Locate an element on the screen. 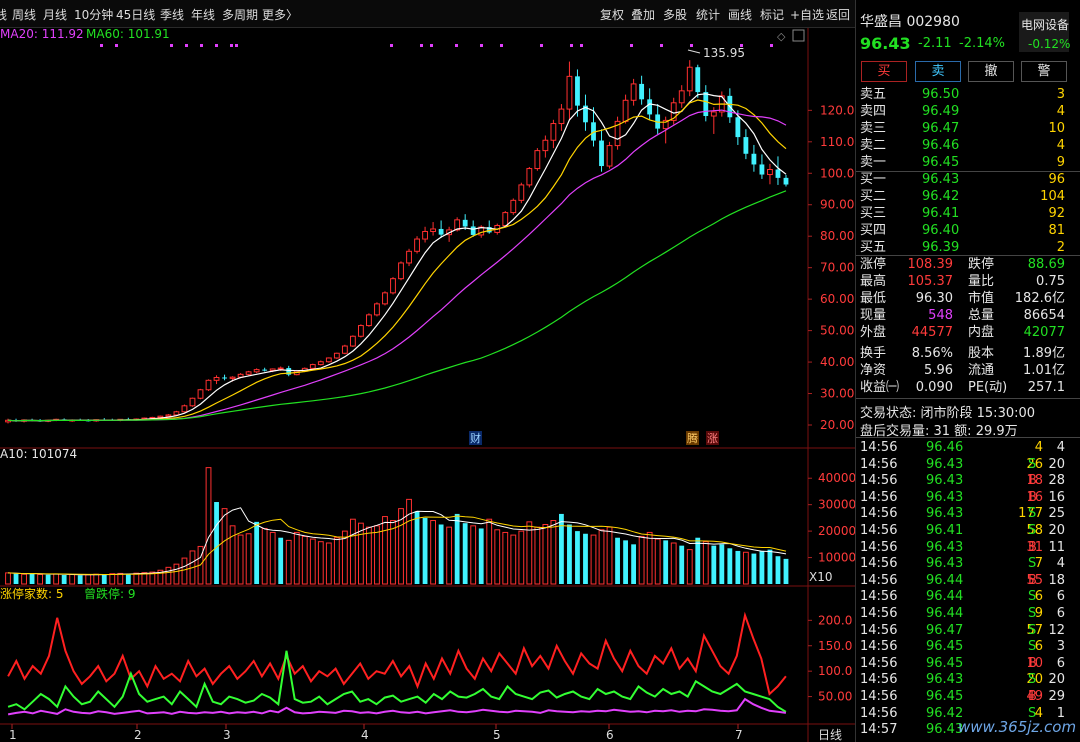 Image resolution: width=1080 pixels, height=742 pixels. stat-value: 42077 is located at coordinates (1044, 332).